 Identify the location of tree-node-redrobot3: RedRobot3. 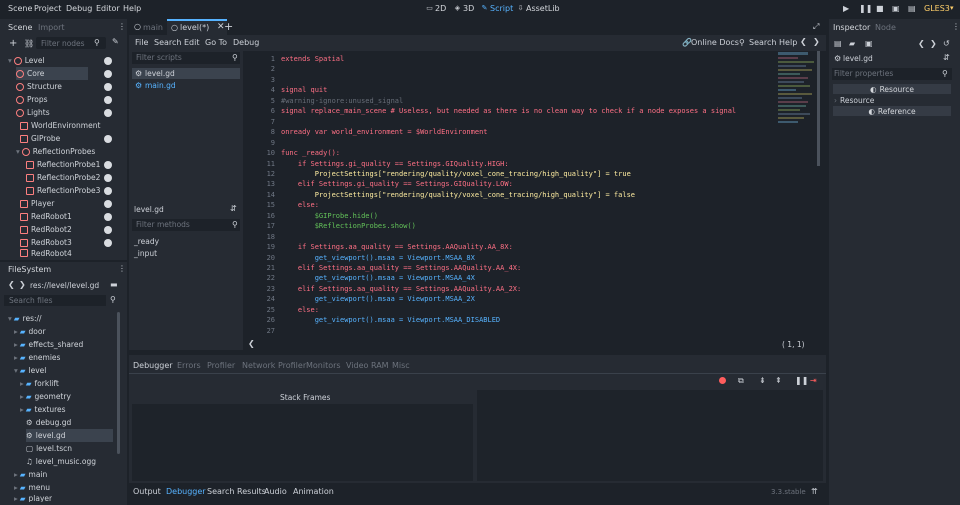
(46, 242).